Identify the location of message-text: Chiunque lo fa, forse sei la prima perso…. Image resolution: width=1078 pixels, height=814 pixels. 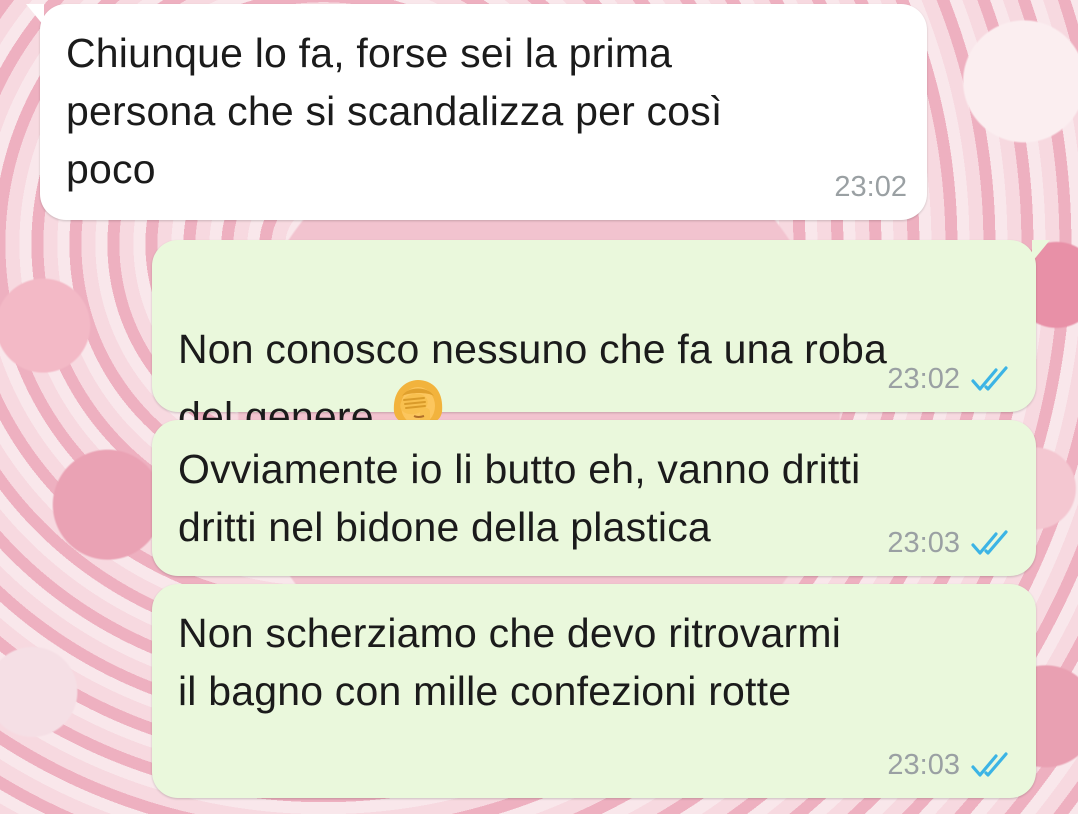
(394, 111).